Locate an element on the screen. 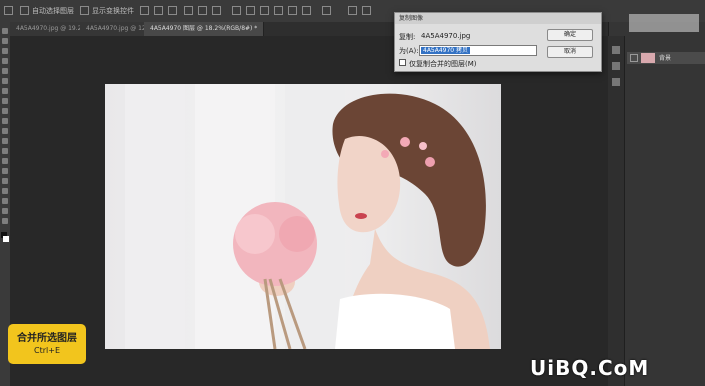  shortcut-badge: 合并所选图层 Ctrl+E is located at coordinates (47, 344).